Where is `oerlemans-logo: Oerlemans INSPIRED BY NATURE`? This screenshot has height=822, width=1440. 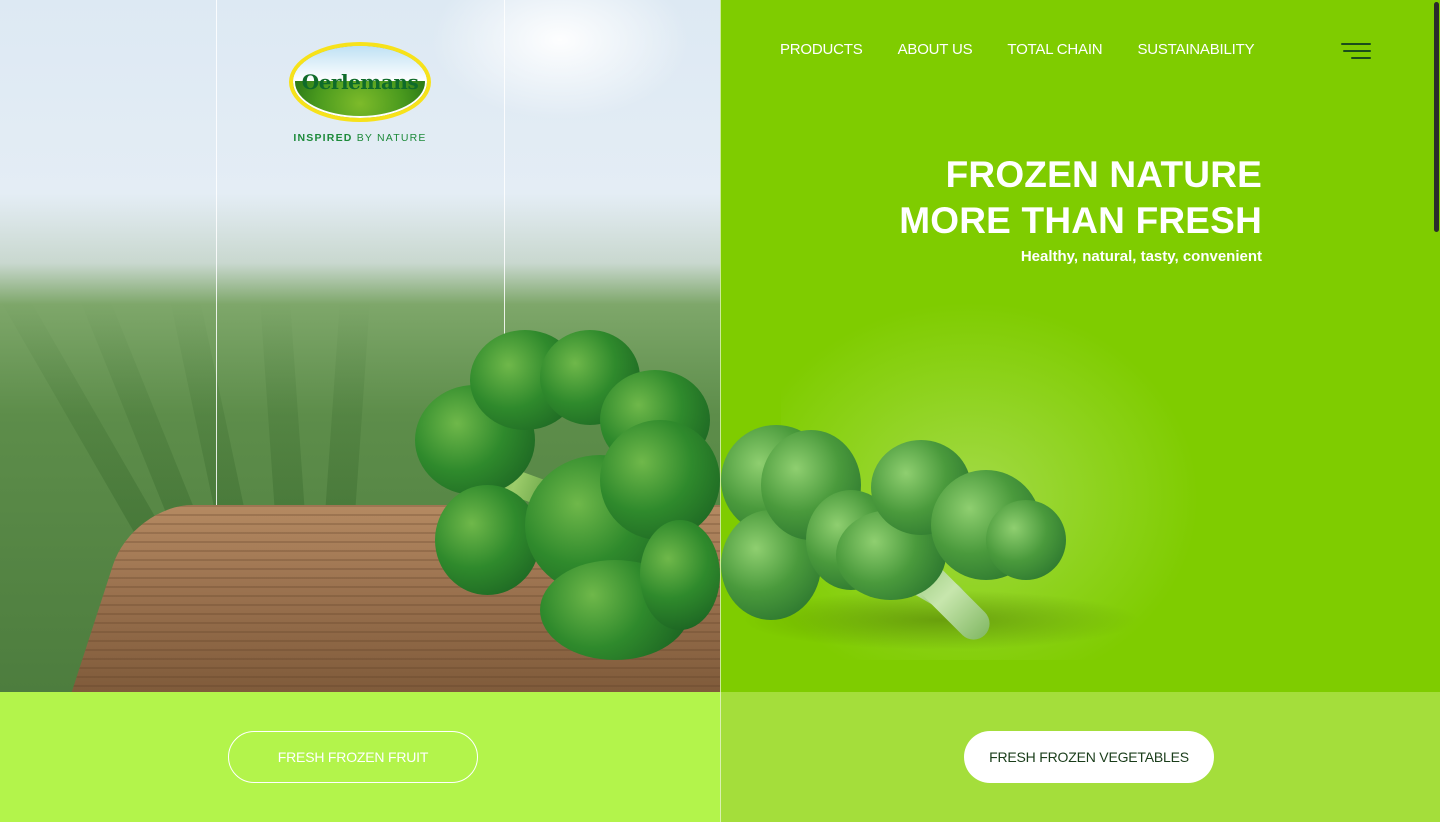 oerlemans-logo: Oerlemans INSPIRED BY NATURE is located at coordinates (360, 93).